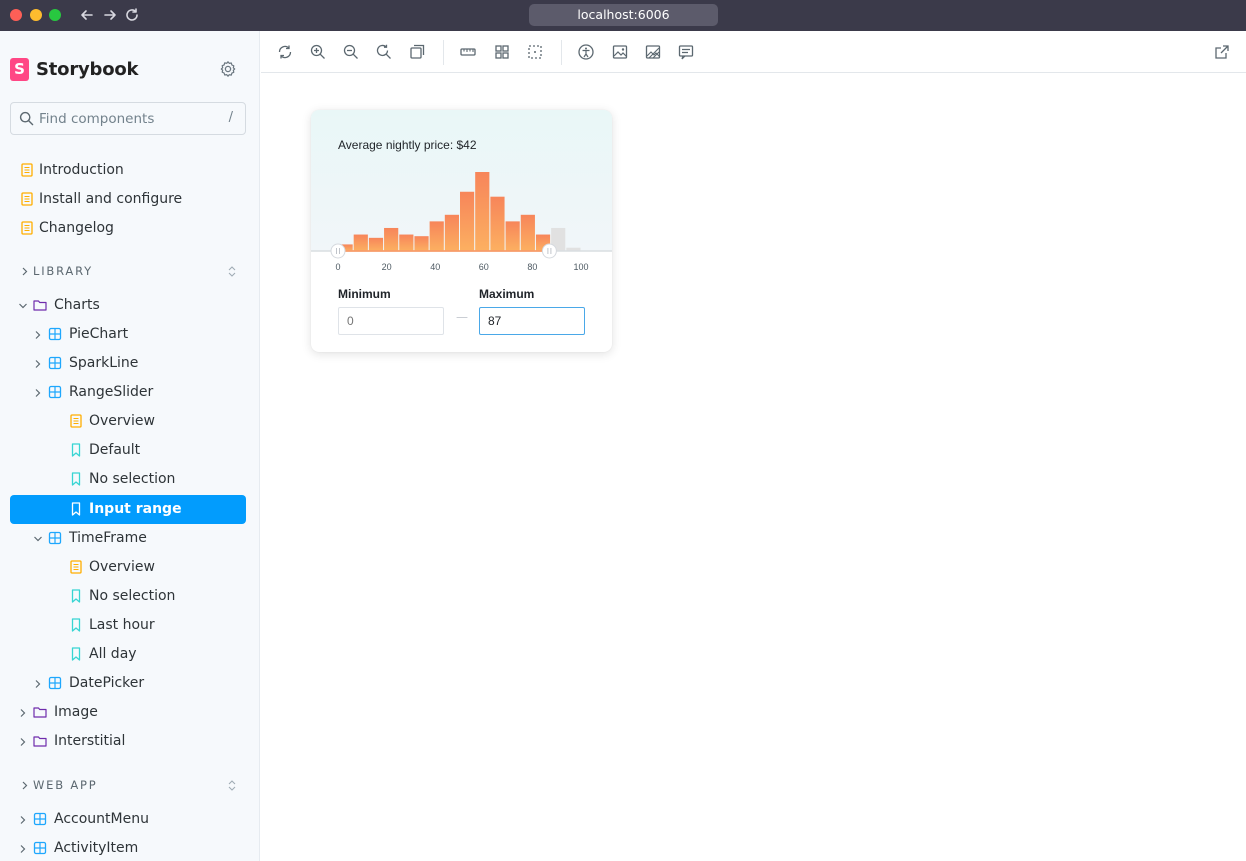 The image size is (1246, 861). I want to click on section-label: WEB APP, so click(65, 785).